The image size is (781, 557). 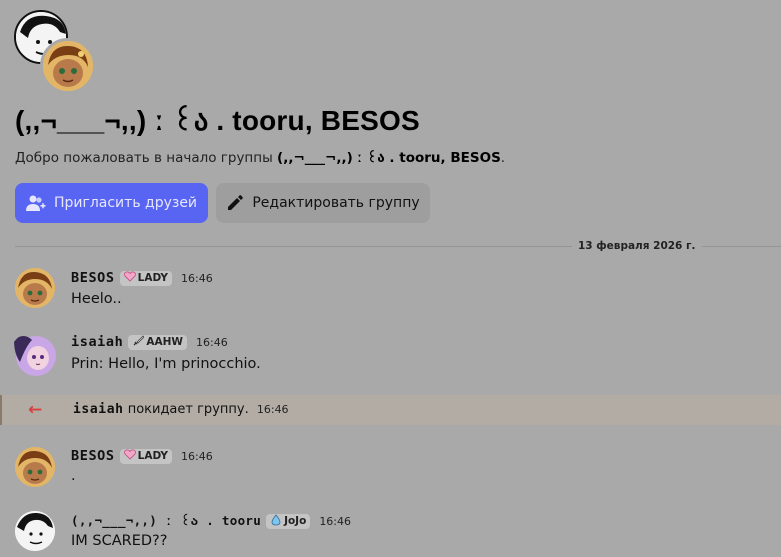 What do you see at coordinates (272, 409) in the screenshot?
I see `system-timestamp: 16:46` at bounding box center [272, 409].